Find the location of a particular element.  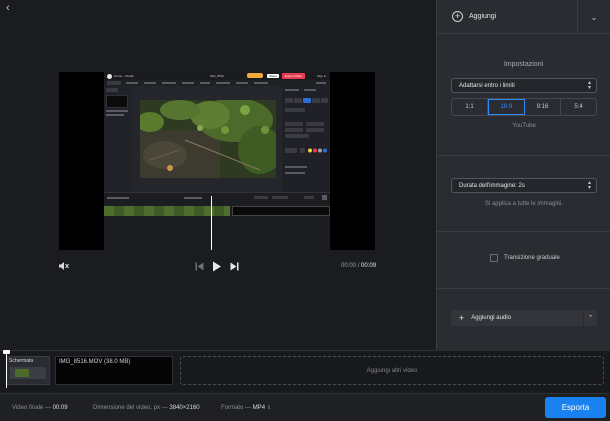

aspect-ratio-group: 1:1 16:9 9:16 5:4 is located at coordinates (524, 107).